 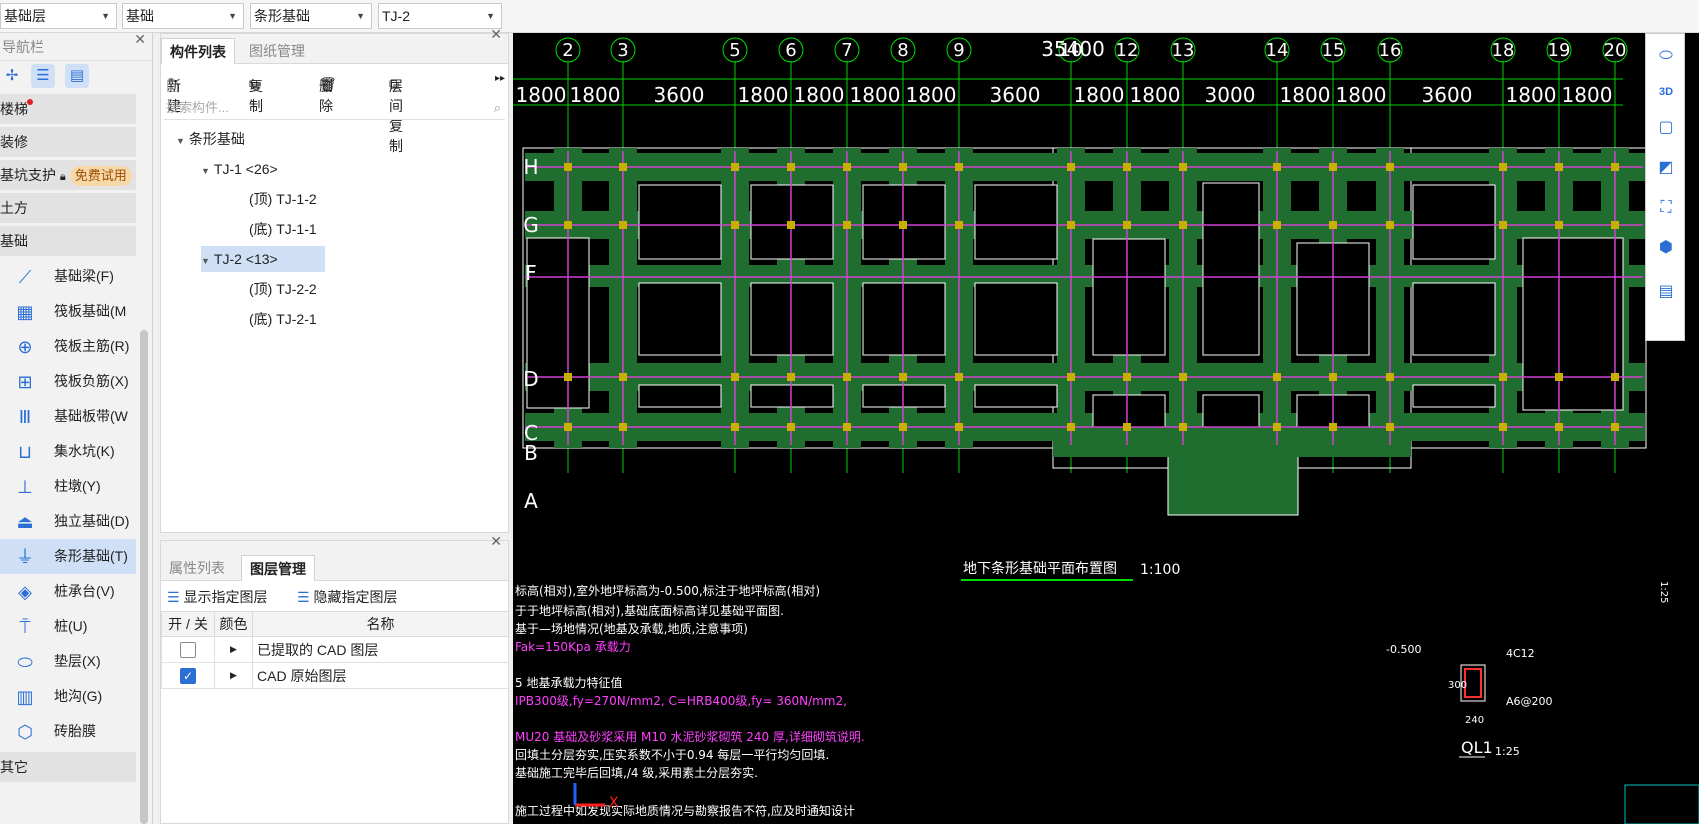 I want to click on orbit-icon: ⬭, so click(x=1666, y=56).